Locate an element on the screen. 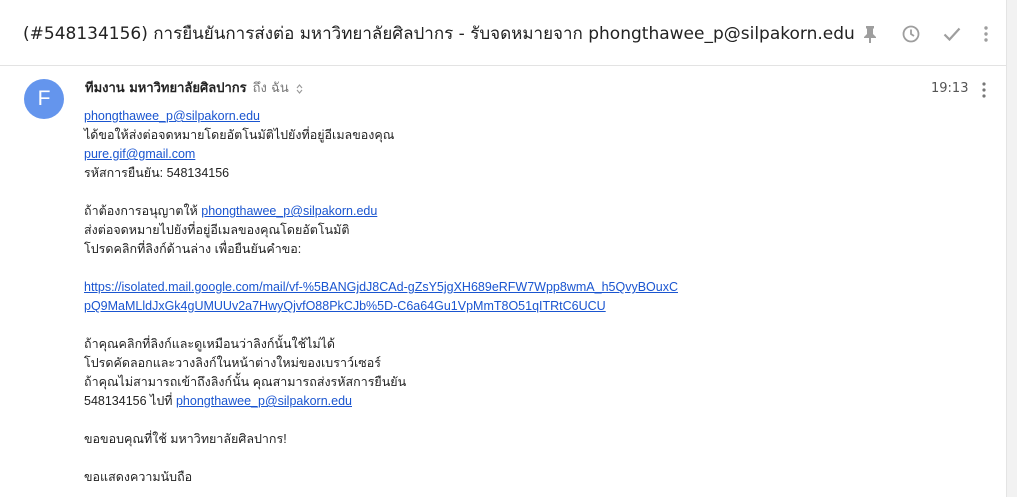 The image size is (1017, 497). sender-name: ทีมงาน มหาวิทยาลัยศิลปากร is located at coordinates (166, 89).